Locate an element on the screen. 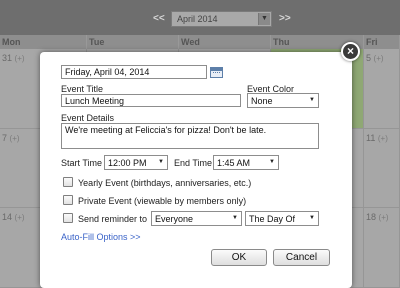  cancel-button: Cancel is located at coordinates (301, 257).